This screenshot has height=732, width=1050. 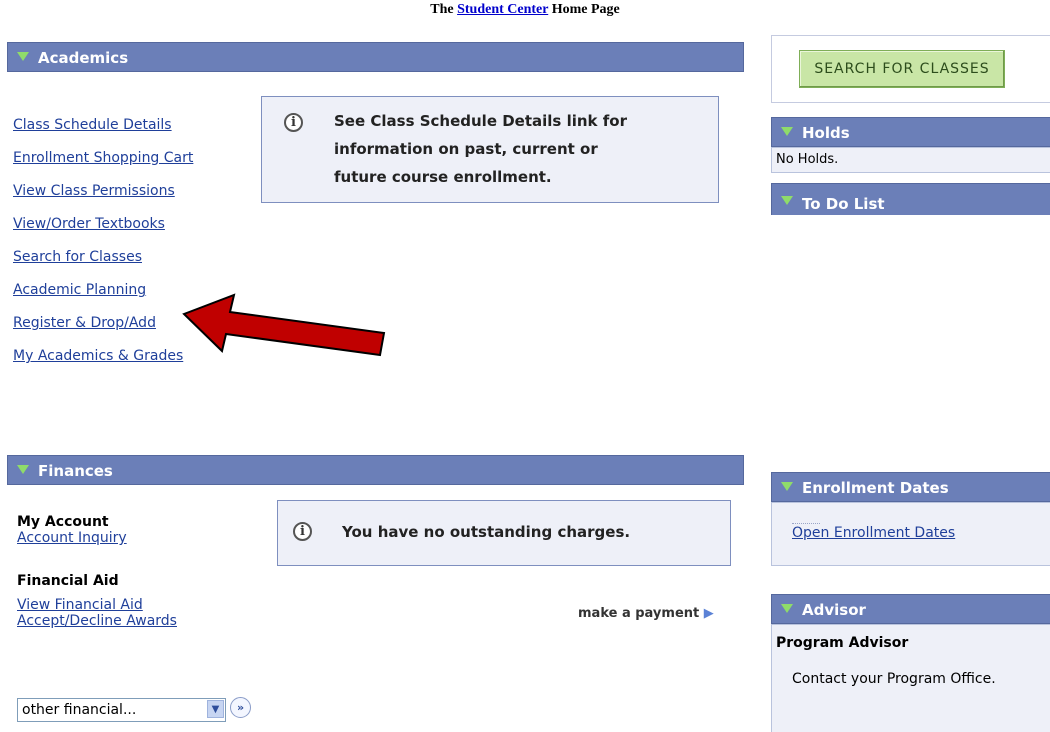 I want to click on make-payment-label: make a payment, so click(x=639, y=613).